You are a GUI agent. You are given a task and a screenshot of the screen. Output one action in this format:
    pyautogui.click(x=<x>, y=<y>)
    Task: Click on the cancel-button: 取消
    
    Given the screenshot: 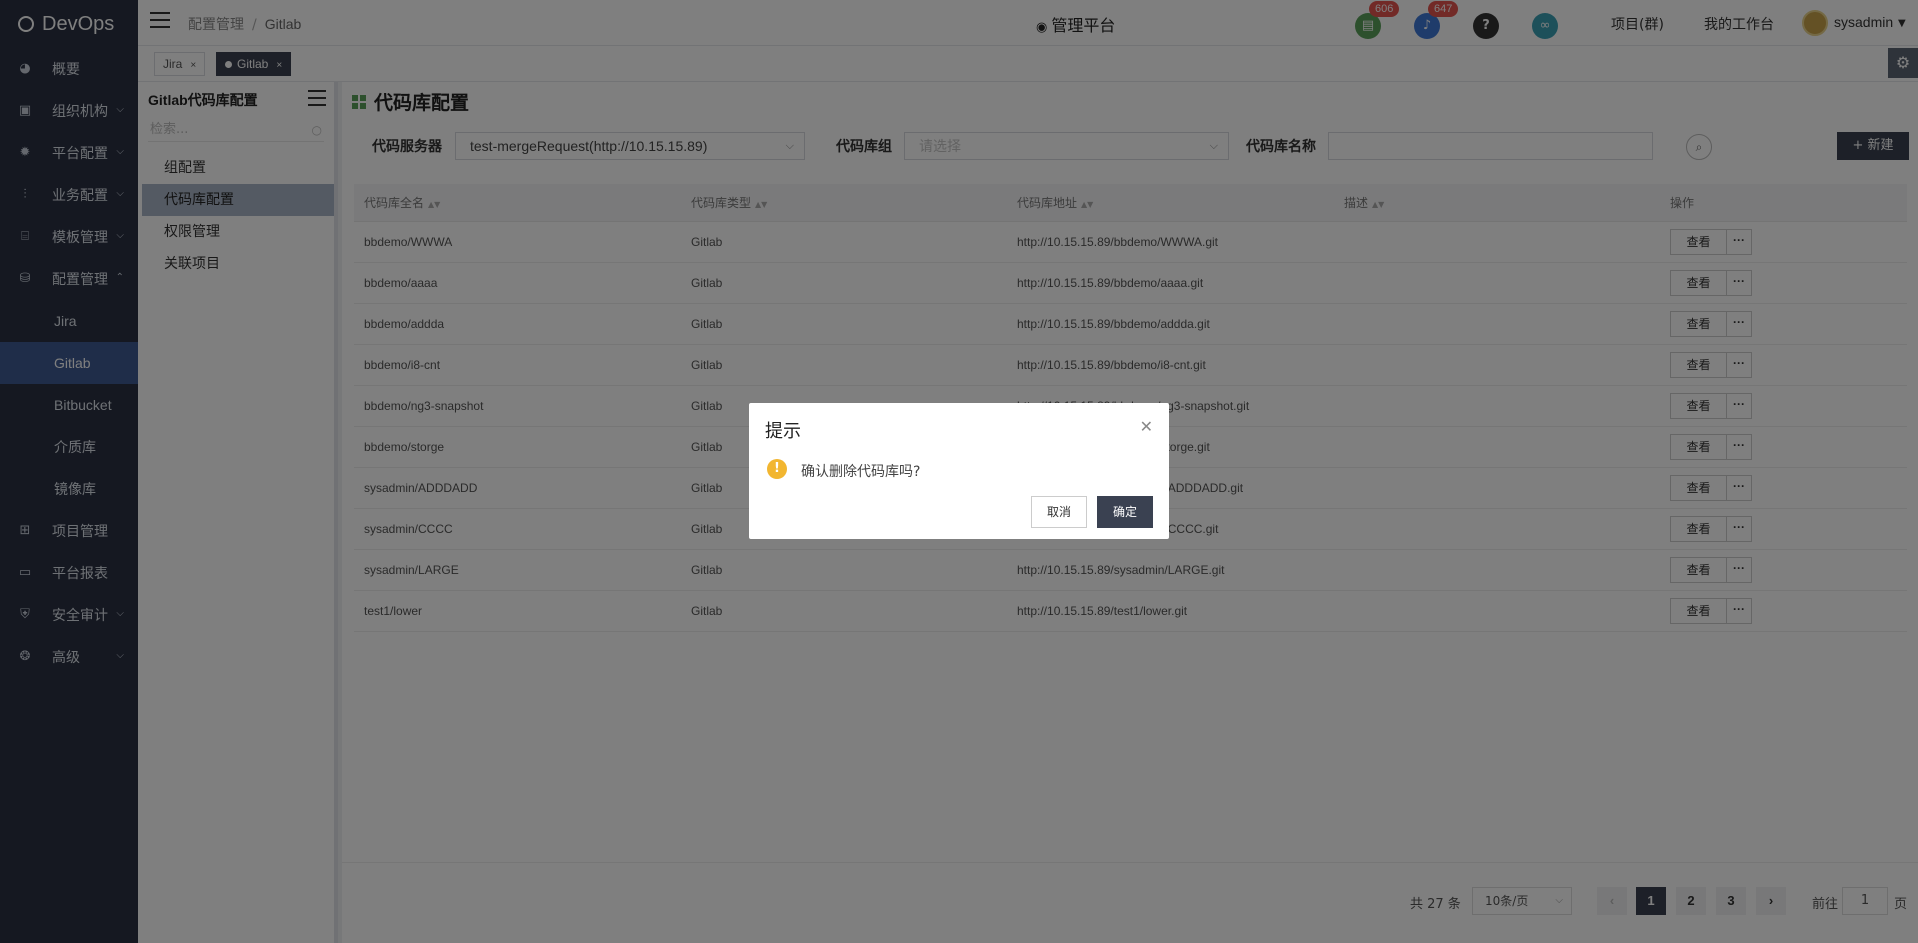 What is the action you would take?
    pyautogui.click(x=1059, y=512)
    